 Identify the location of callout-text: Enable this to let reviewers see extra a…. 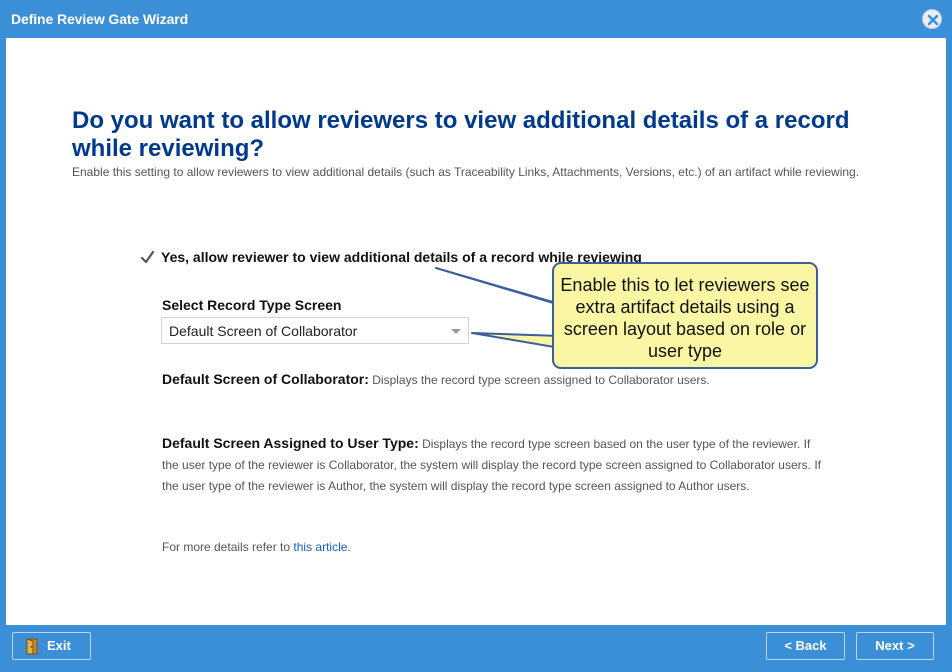
(685, 318).